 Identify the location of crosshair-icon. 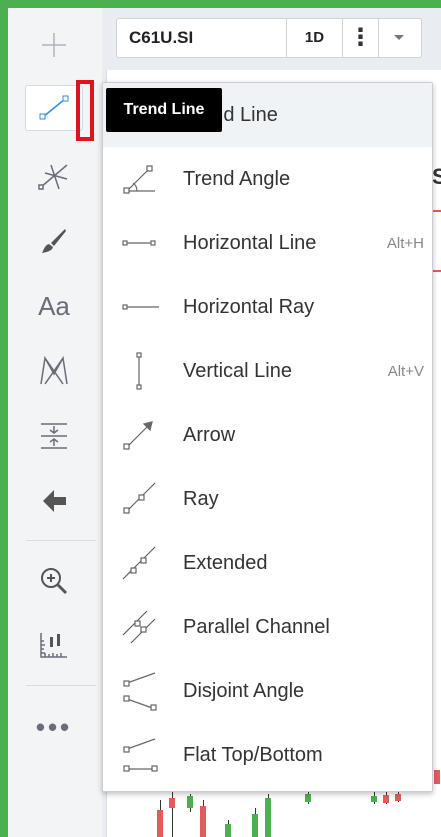
(54, 45).